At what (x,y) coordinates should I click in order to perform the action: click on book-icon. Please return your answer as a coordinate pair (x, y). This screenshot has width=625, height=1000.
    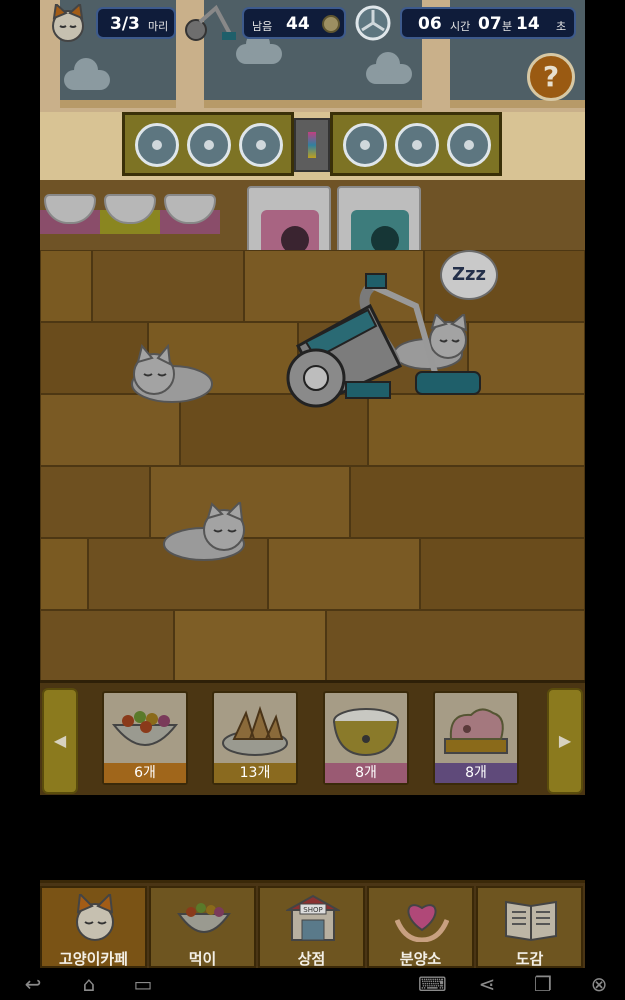
    Looking at the image, I should click on (531, 921).